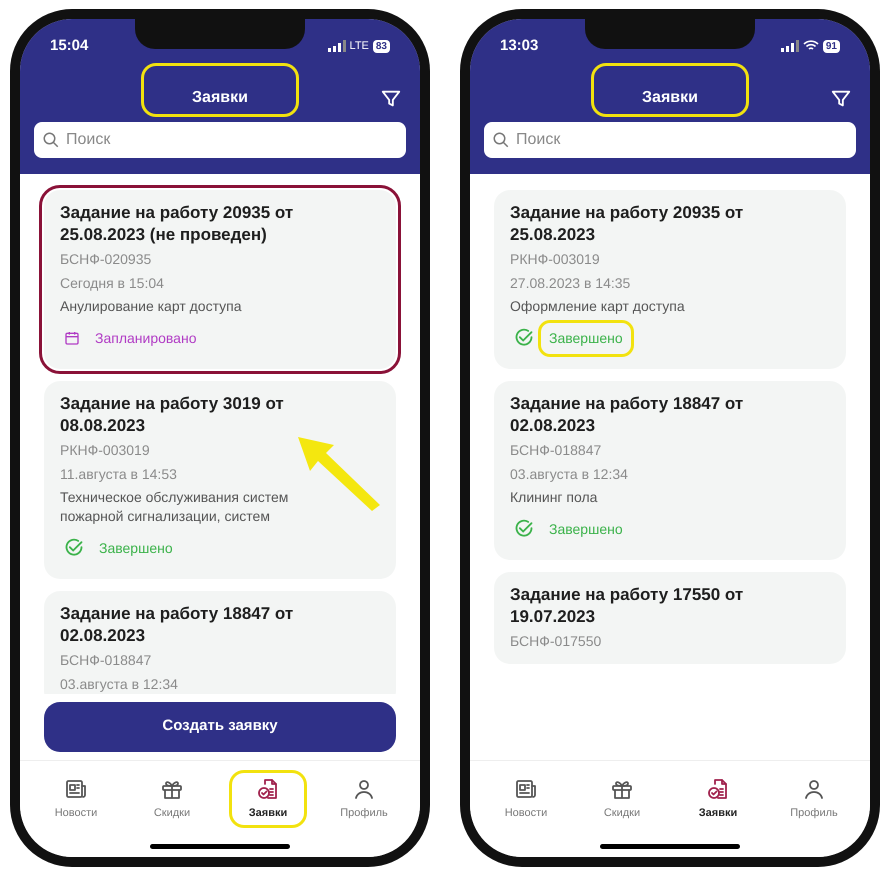 The height and width of the screenshot is (876, 890). I want to click on request-title: Задание на работу 3019 от 08.08.2023, so click(172, 414).